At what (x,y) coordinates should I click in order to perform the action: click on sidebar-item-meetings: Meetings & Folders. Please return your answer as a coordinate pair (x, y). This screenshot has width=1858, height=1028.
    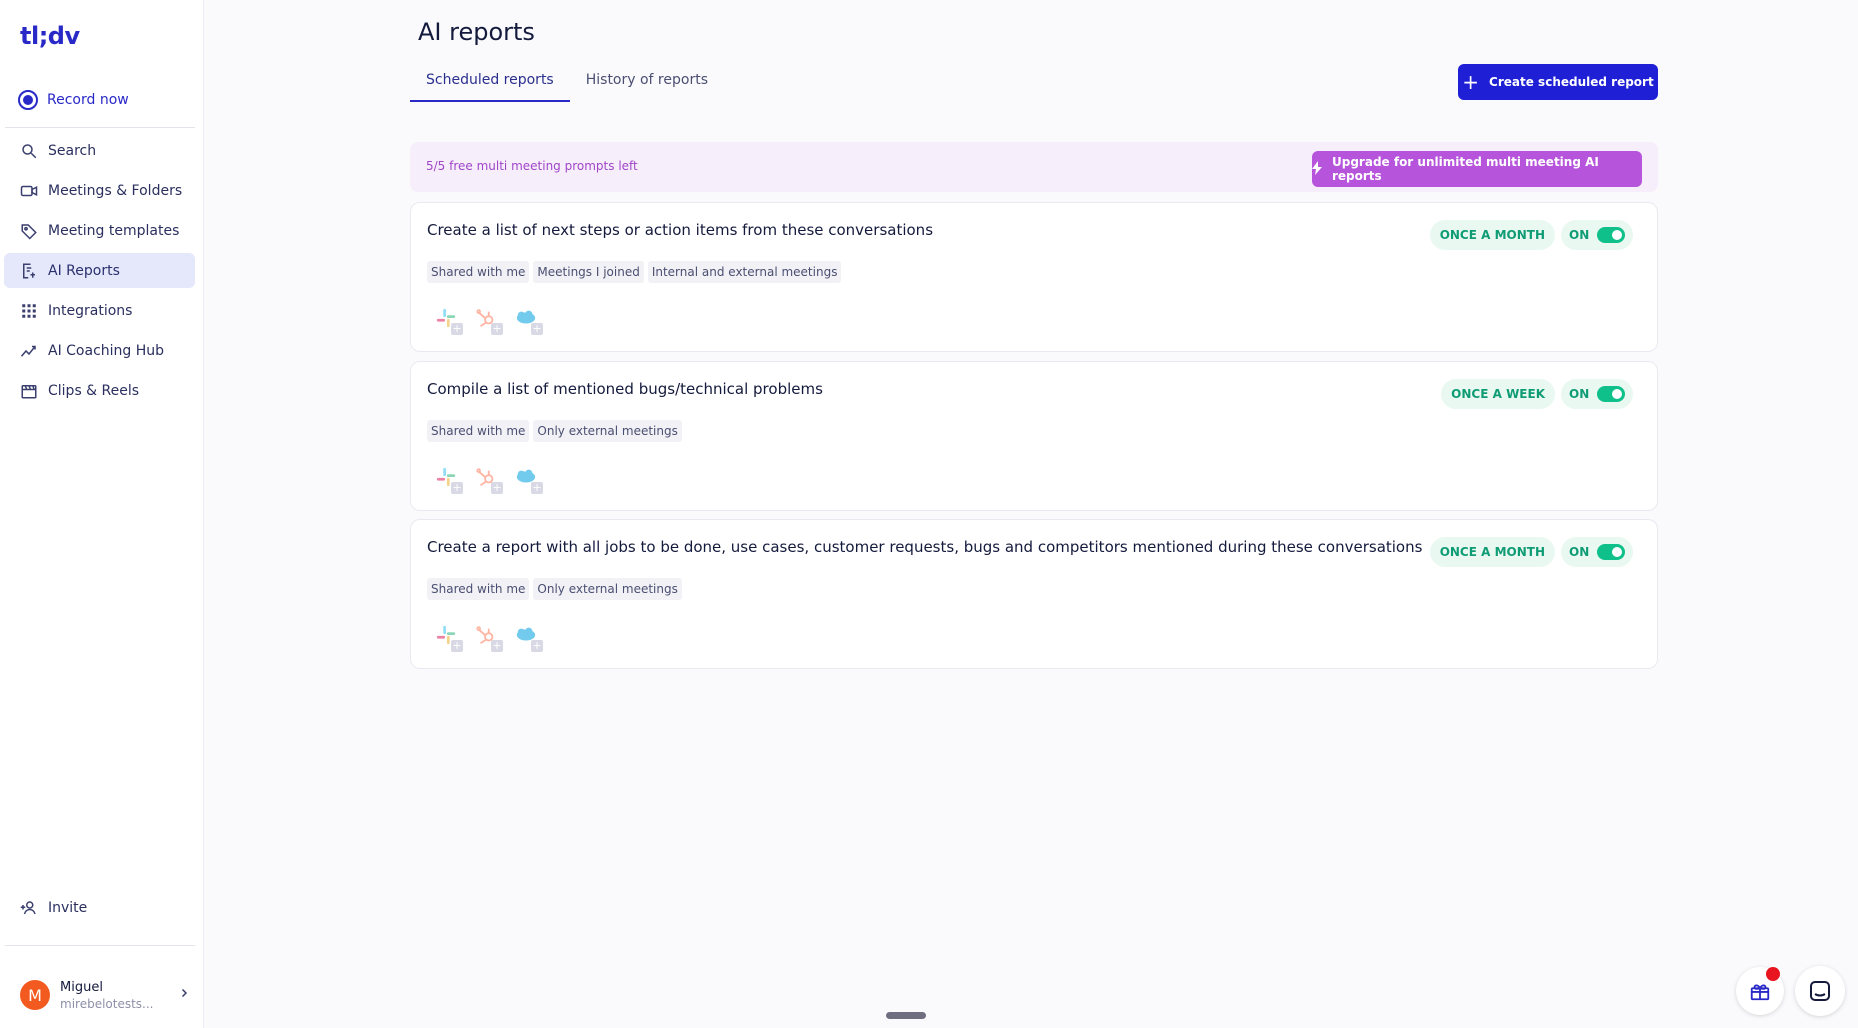
    Looking at the image, I should click on (99, 190).